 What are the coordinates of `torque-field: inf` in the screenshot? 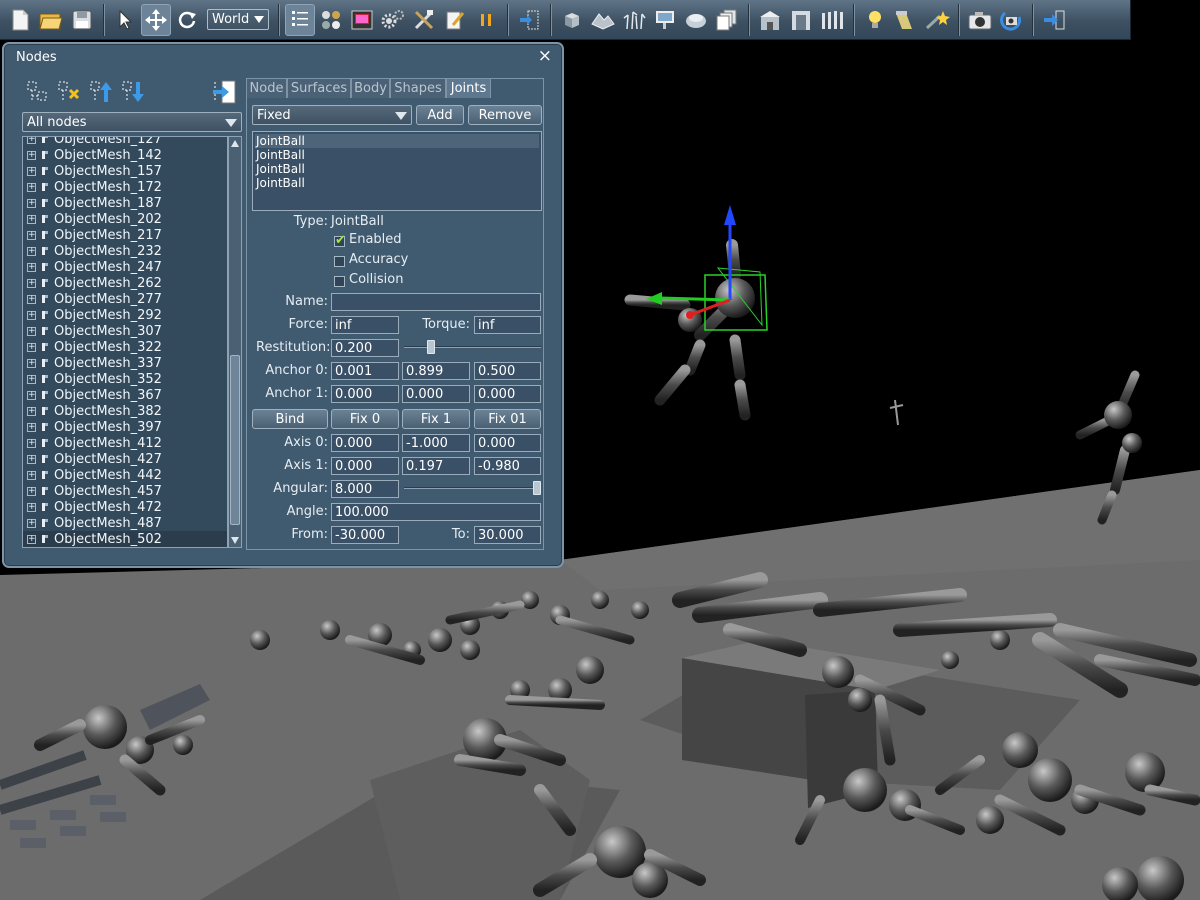 It's located at (507, 325).